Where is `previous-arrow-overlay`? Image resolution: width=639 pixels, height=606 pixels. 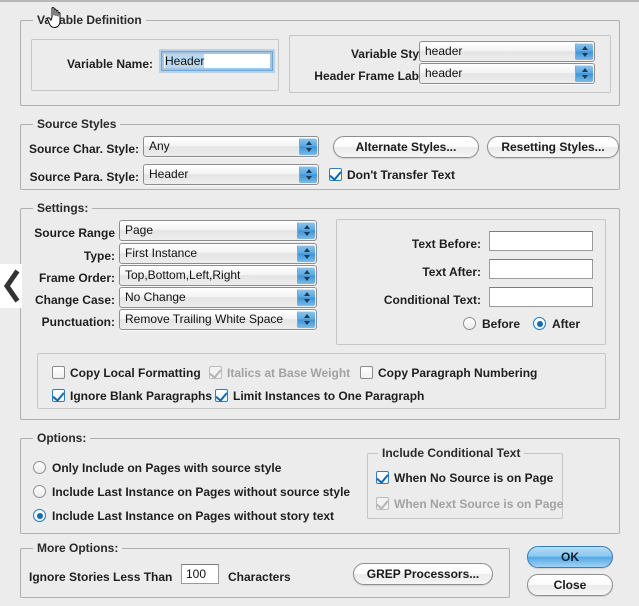
previous-arrow-overlay is located at coordinates (11, 286).